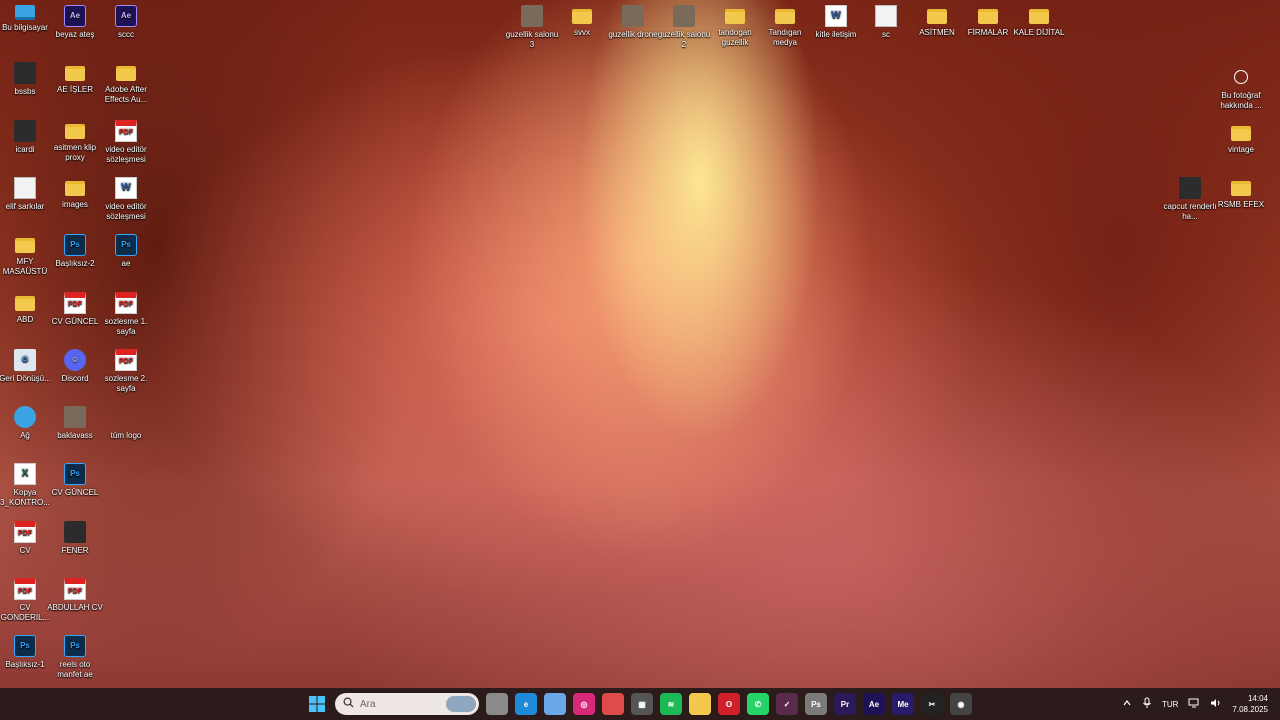 The image size is (1280, 720). Describe the element at coordinates (758, 704) in the screenshot. I see `whatsapp-taskbar-button: ✆` at that location.